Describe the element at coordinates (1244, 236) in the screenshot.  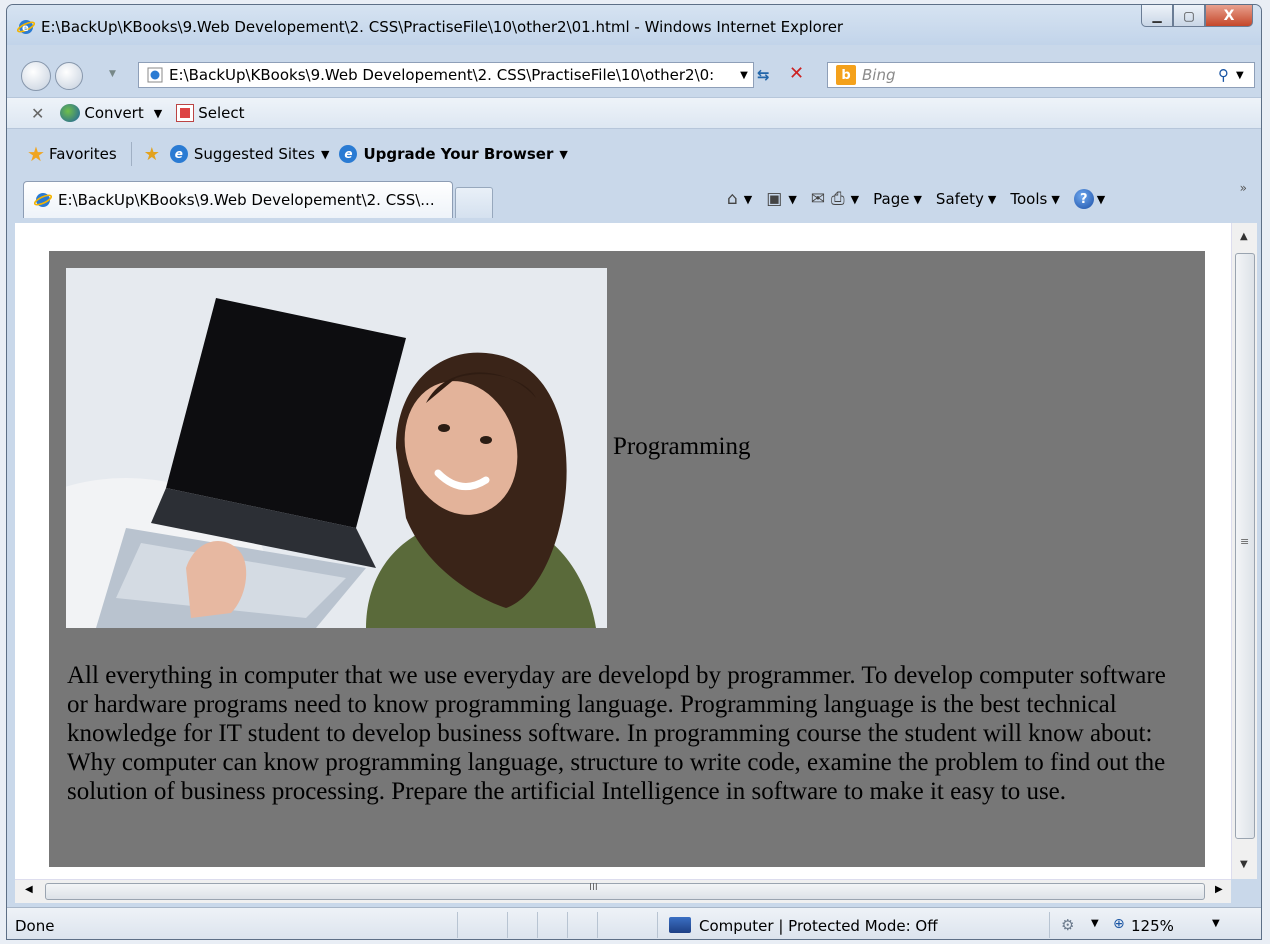
I see `scroll-up-icon: ▲` at that location.